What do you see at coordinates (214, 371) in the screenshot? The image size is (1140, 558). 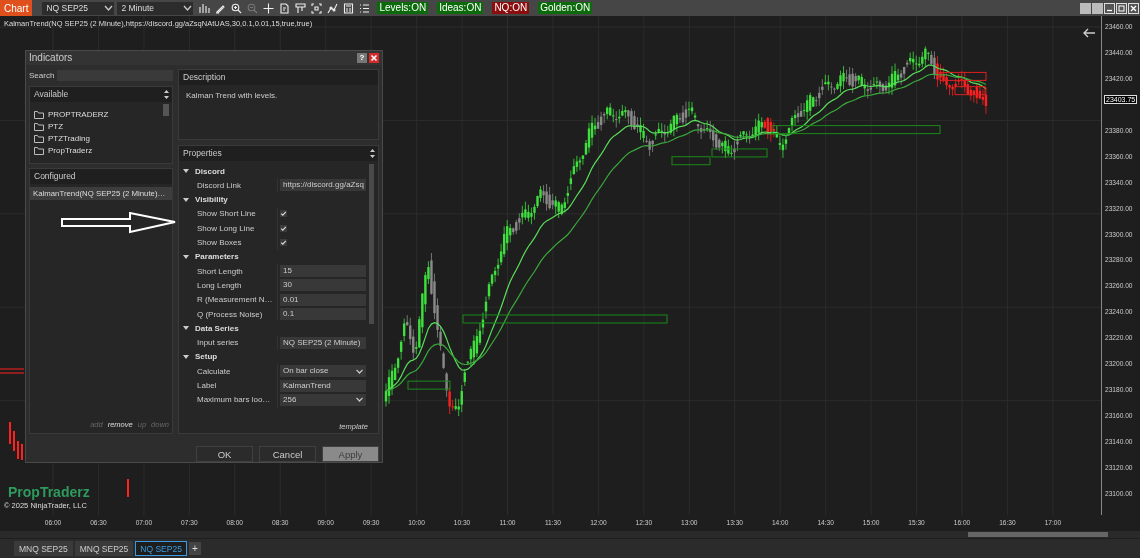 I see `property-label: Calculate` at bounding box center [214, 371].